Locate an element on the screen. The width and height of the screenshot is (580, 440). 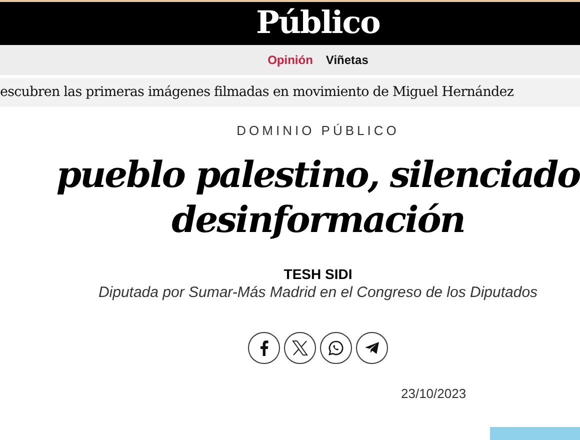
ticker-link: escubren las primeras imágenes filmadas en movimiento de Miguel Hernández is located at coordinates (257, 92).